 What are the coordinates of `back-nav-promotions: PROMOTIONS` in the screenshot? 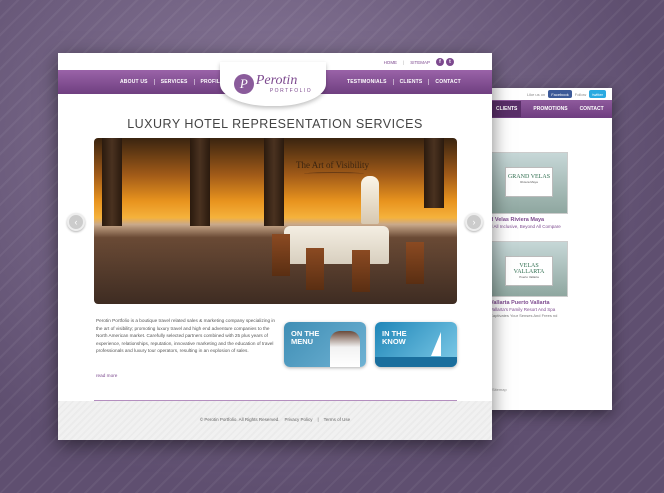 It's located at (550, 109).